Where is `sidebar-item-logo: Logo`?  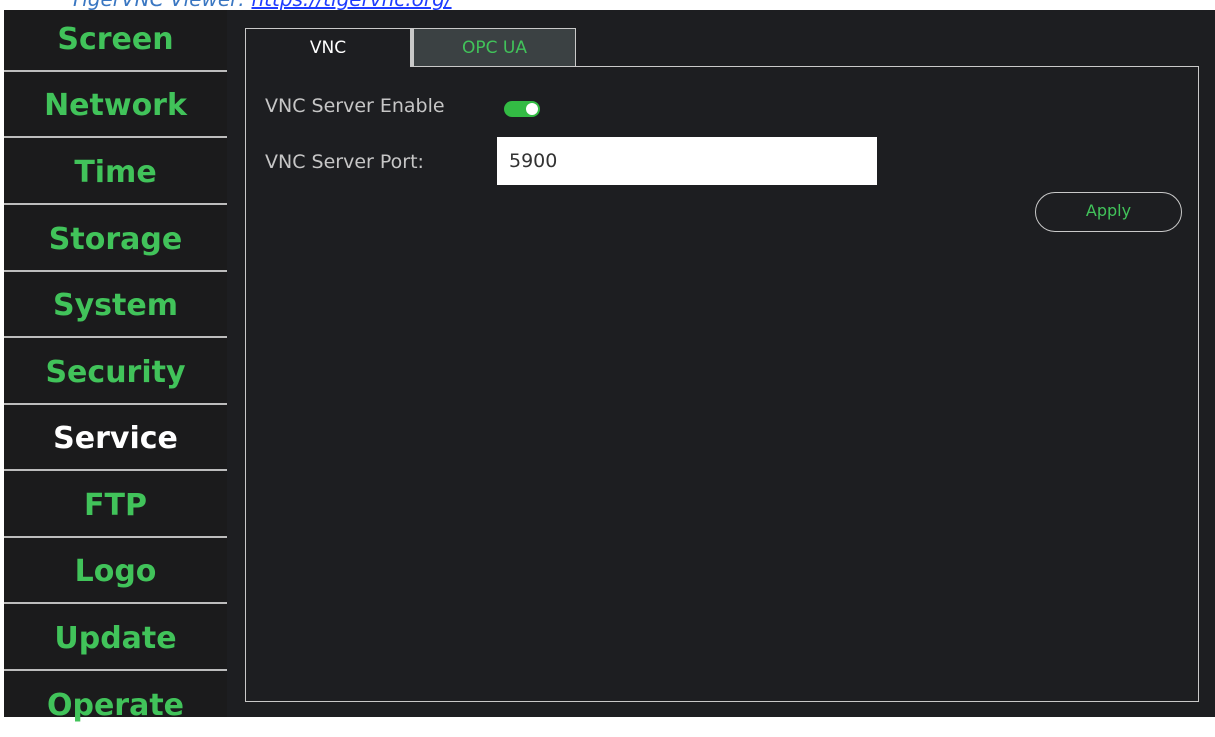 sidebar-item-logo: Logo is located at coordinates (115, 572).